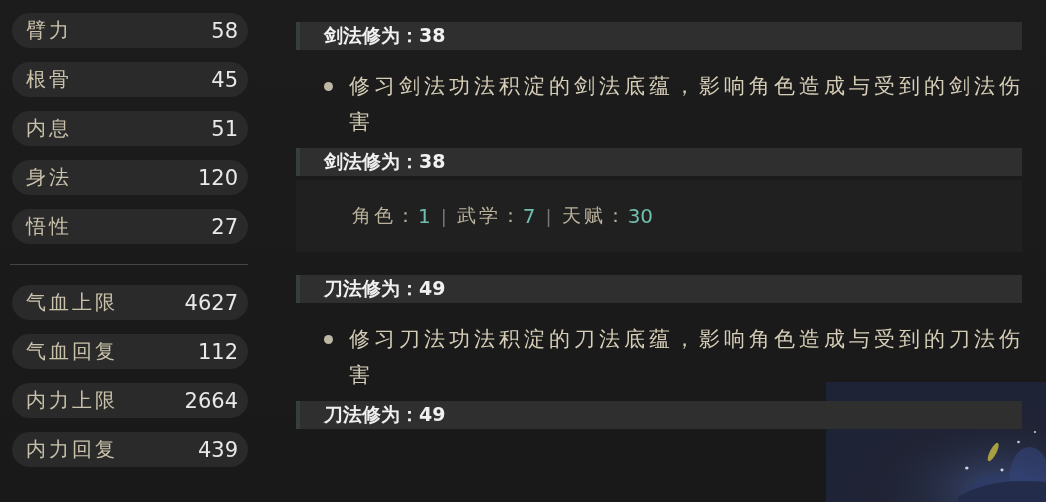  Describe the element at coordinates (49, 226) in the screenshot. I see `stat-label: 悟性` at that location.